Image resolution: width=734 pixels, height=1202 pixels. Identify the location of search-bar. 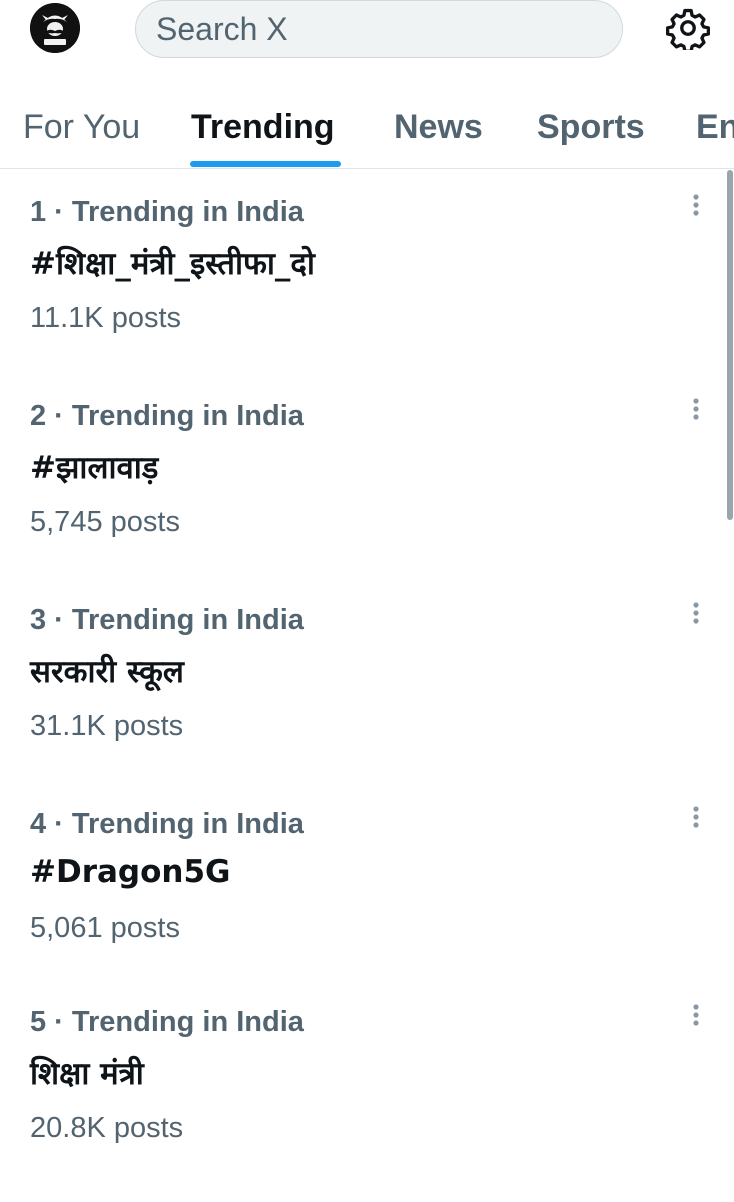
(379, 29).